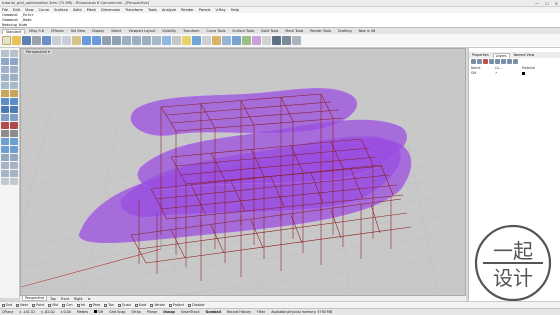 Image resolution: width=560 pixels, height=315 pixels. Describe the element at coordinates (276, 40) in the screenshot. I see `grasshopper-icon` at that location.